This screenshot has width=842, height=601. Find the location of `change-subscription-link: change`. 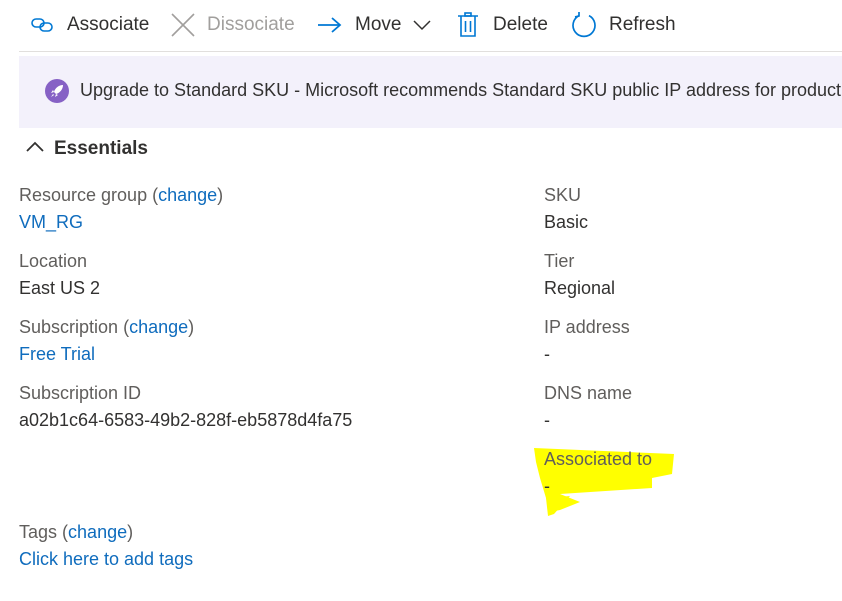

change-subscription-link: change is located at coordinates (158, 327).